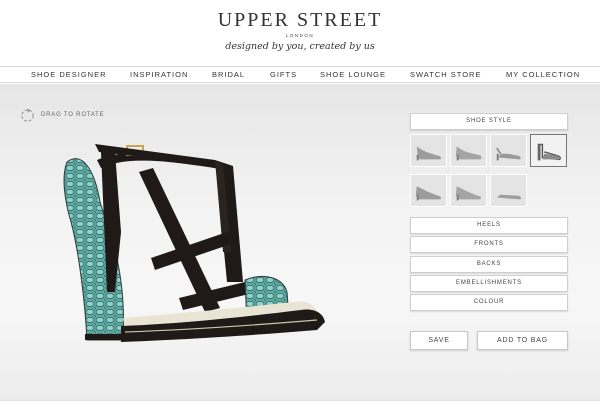  I want to click on heels-option: HEELS, so click(489, 225).